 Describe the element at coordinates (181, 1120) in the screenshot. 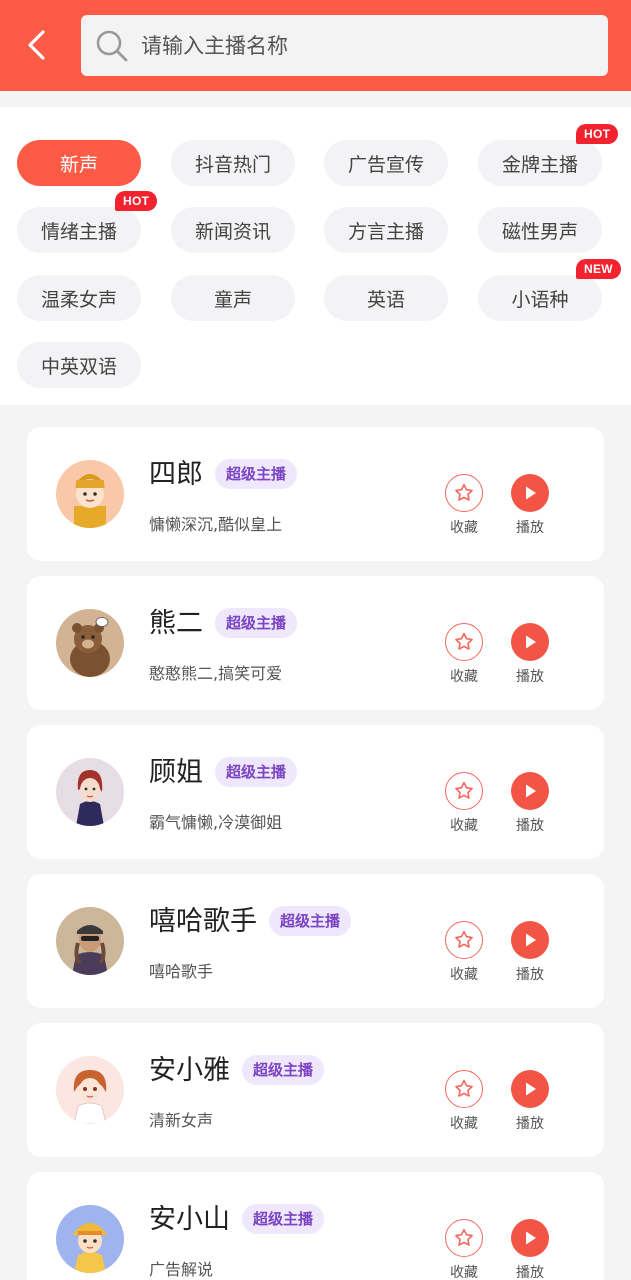

I see `anchor-description: 清新女声` at that location.